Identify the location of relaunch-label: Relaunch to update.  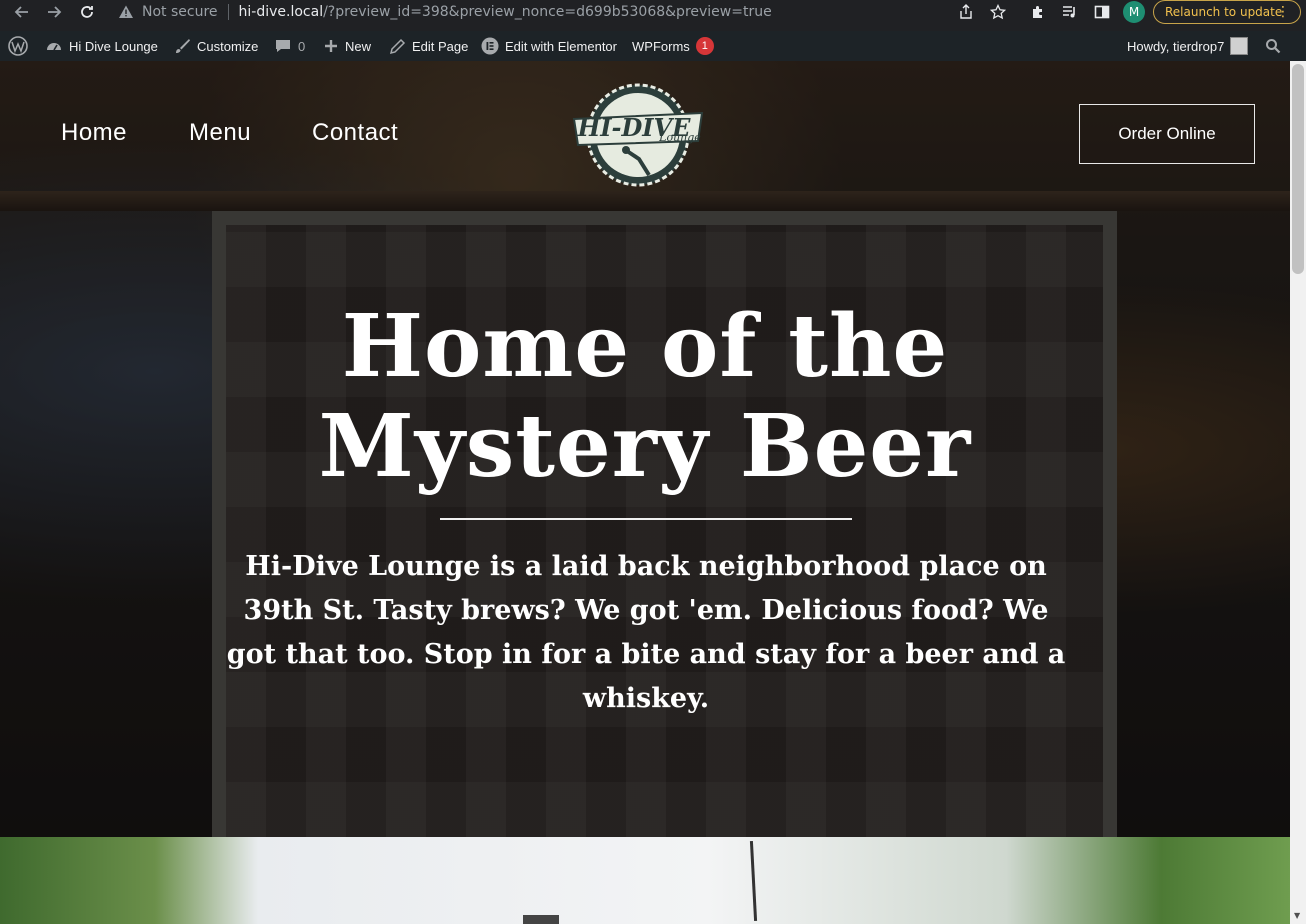
(1224, 12).